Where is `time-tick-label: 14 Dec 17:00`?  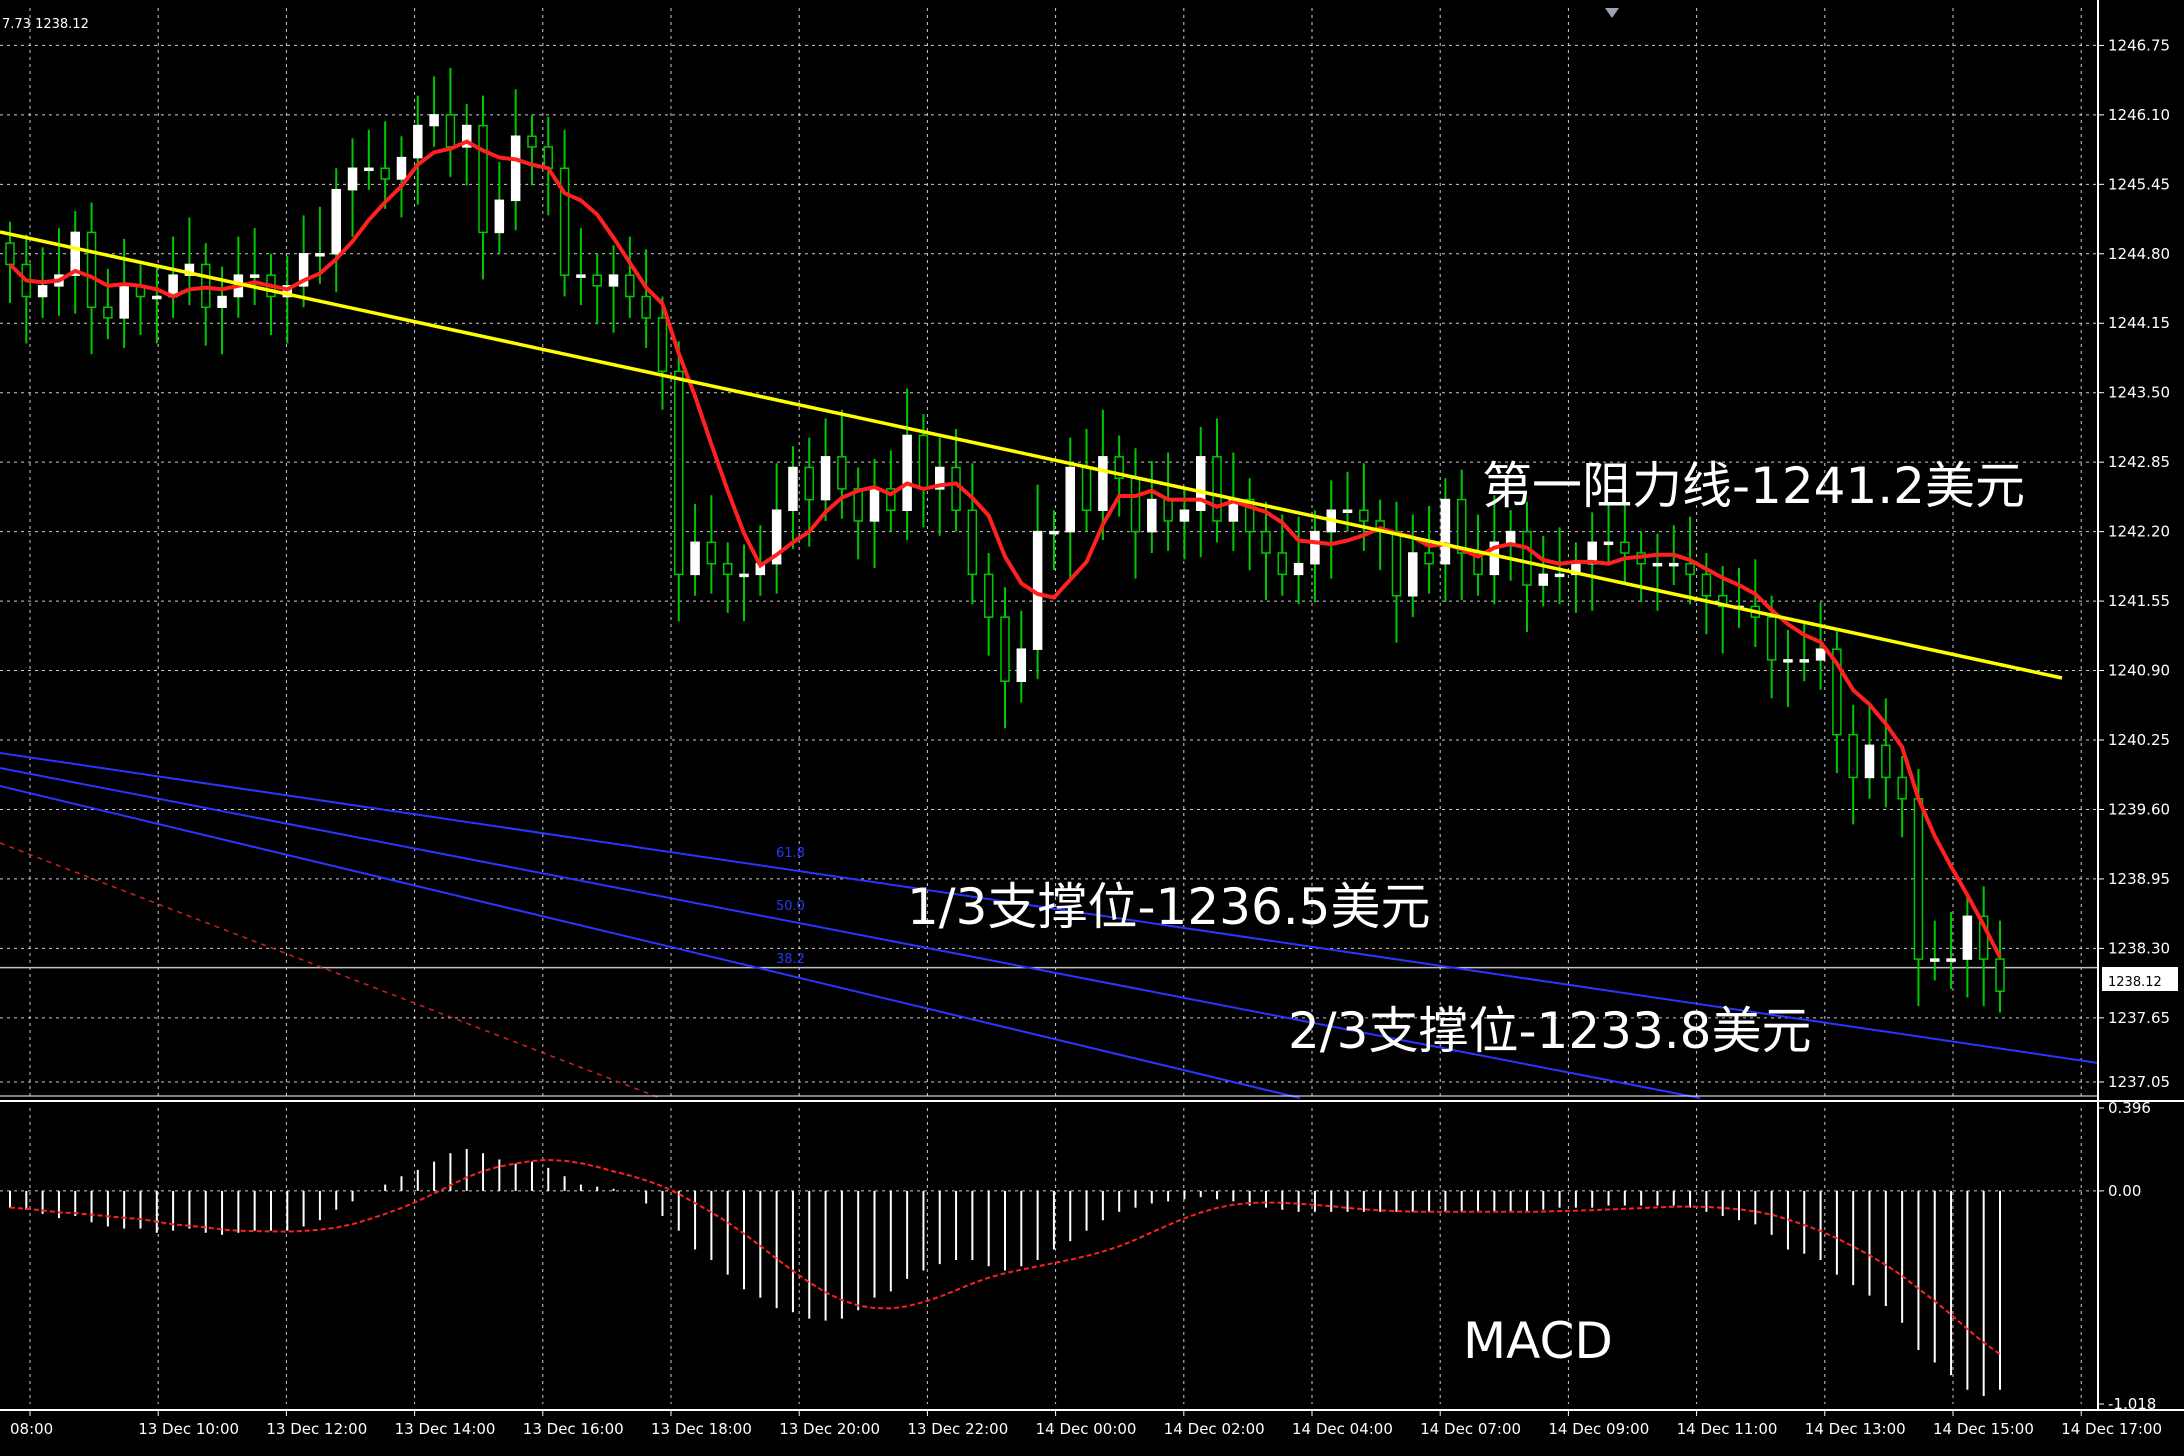 time-tick-label: 14 Dec 17:00 is located at coordinates (2111, 1429).